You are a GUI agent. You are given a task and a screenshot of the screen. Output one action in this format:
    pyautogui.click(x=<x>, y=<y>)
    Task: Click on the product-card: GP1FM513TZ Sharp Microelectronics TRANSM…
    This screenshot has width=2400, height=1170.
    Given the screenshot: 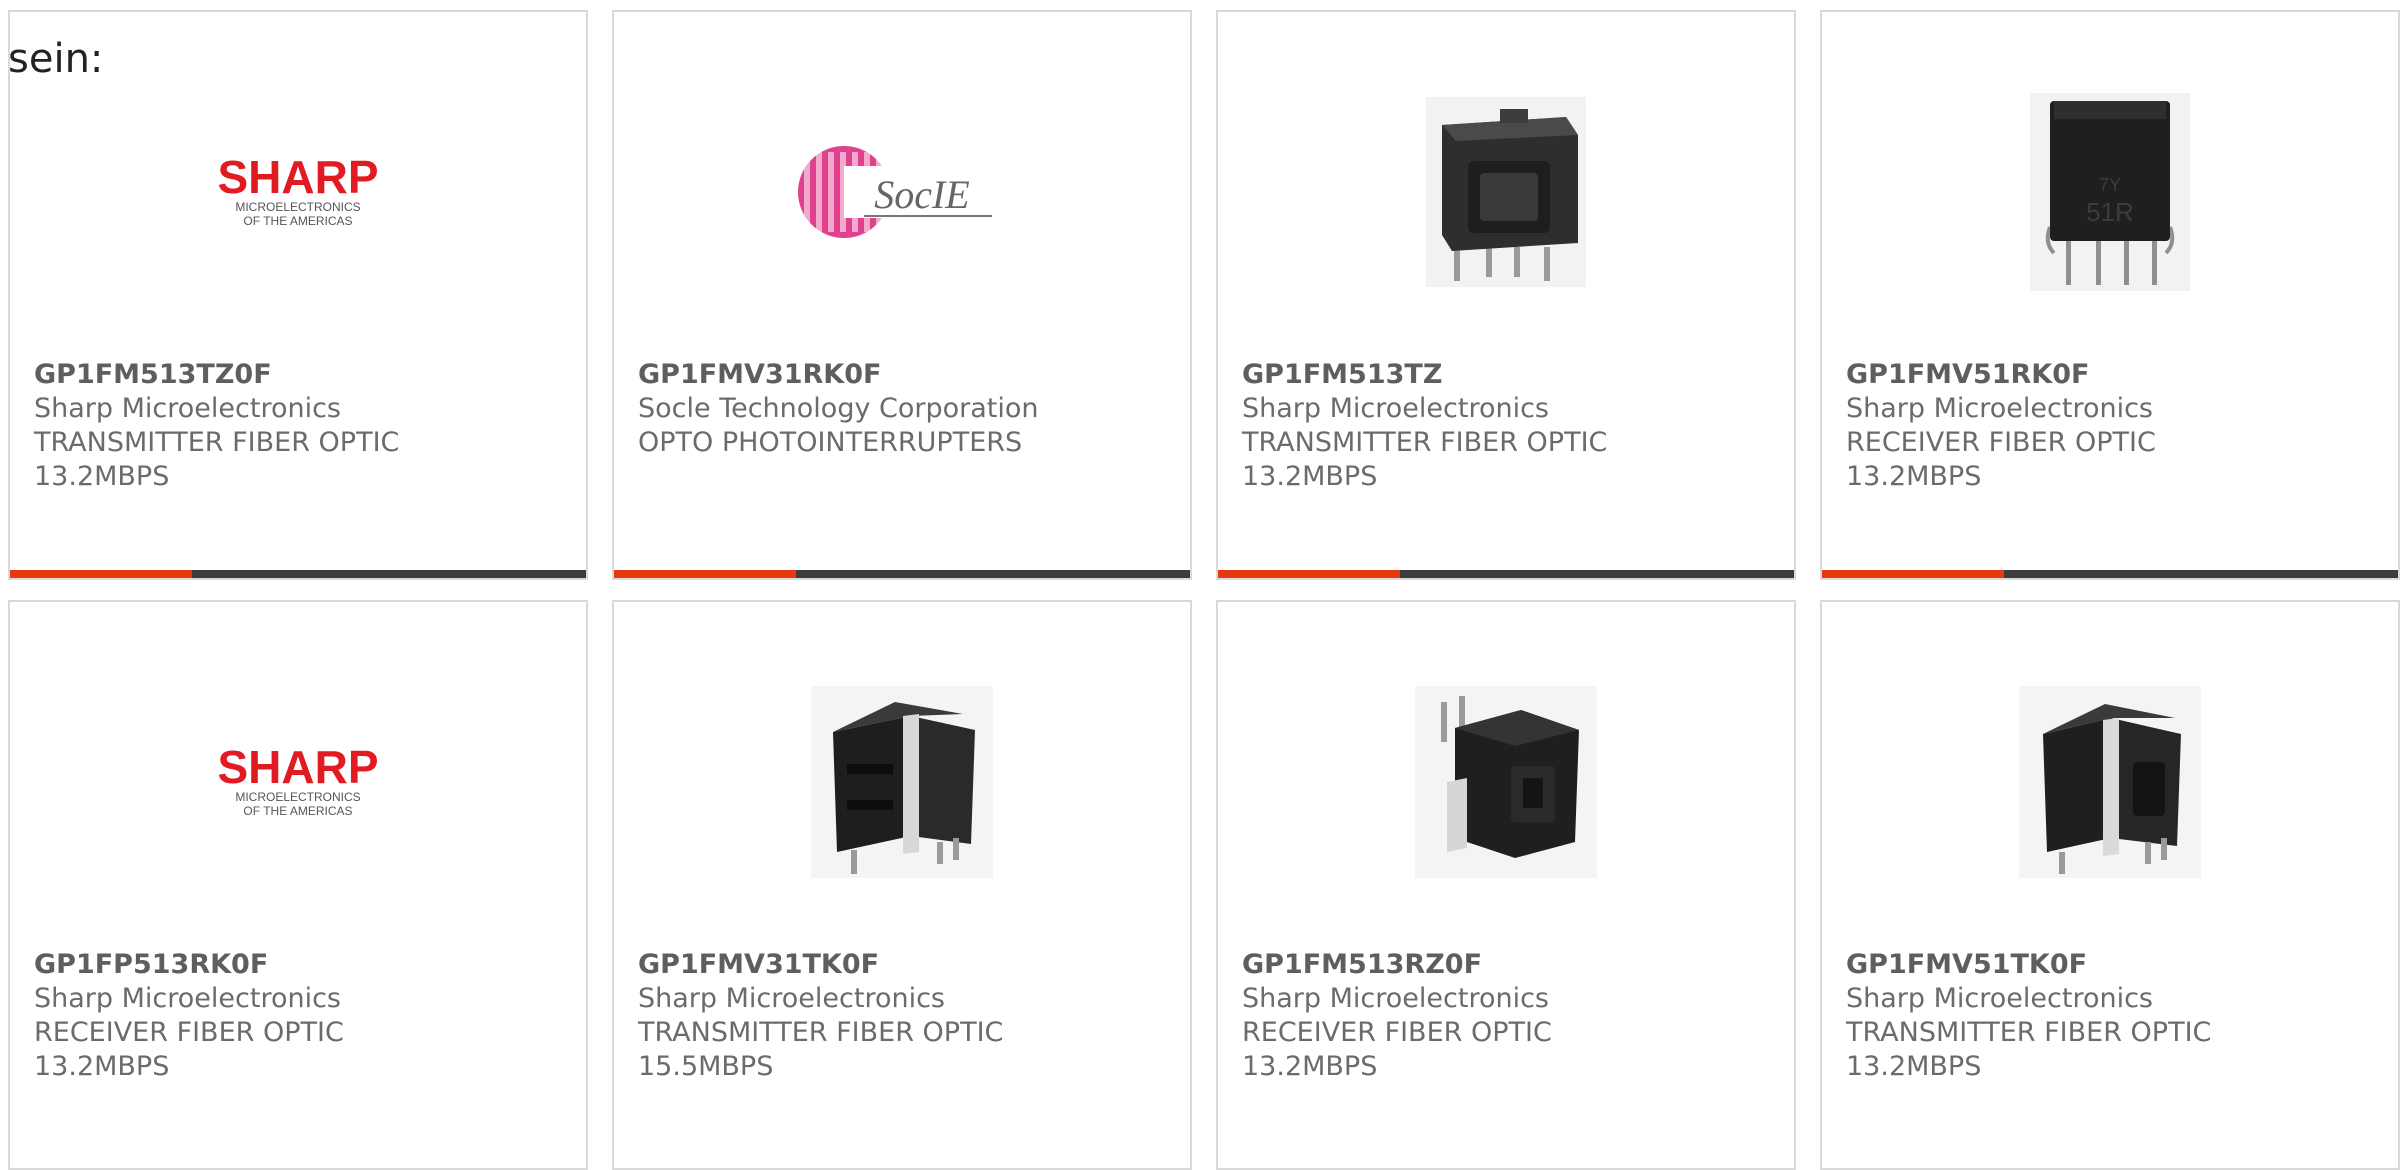 What is the action you would take?
    pyautogui.click(x=1506, y=295)
    